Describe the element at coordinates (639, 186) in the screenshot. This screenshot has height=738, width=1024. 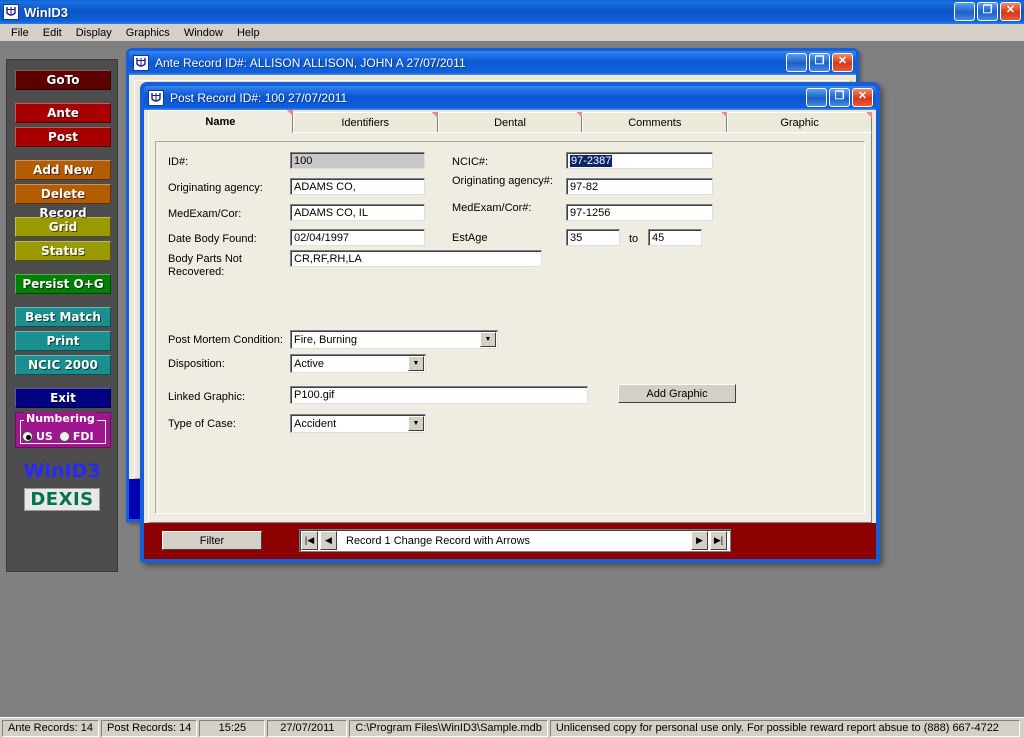
I see `originating-agency-number-field: 97-82` at that location.